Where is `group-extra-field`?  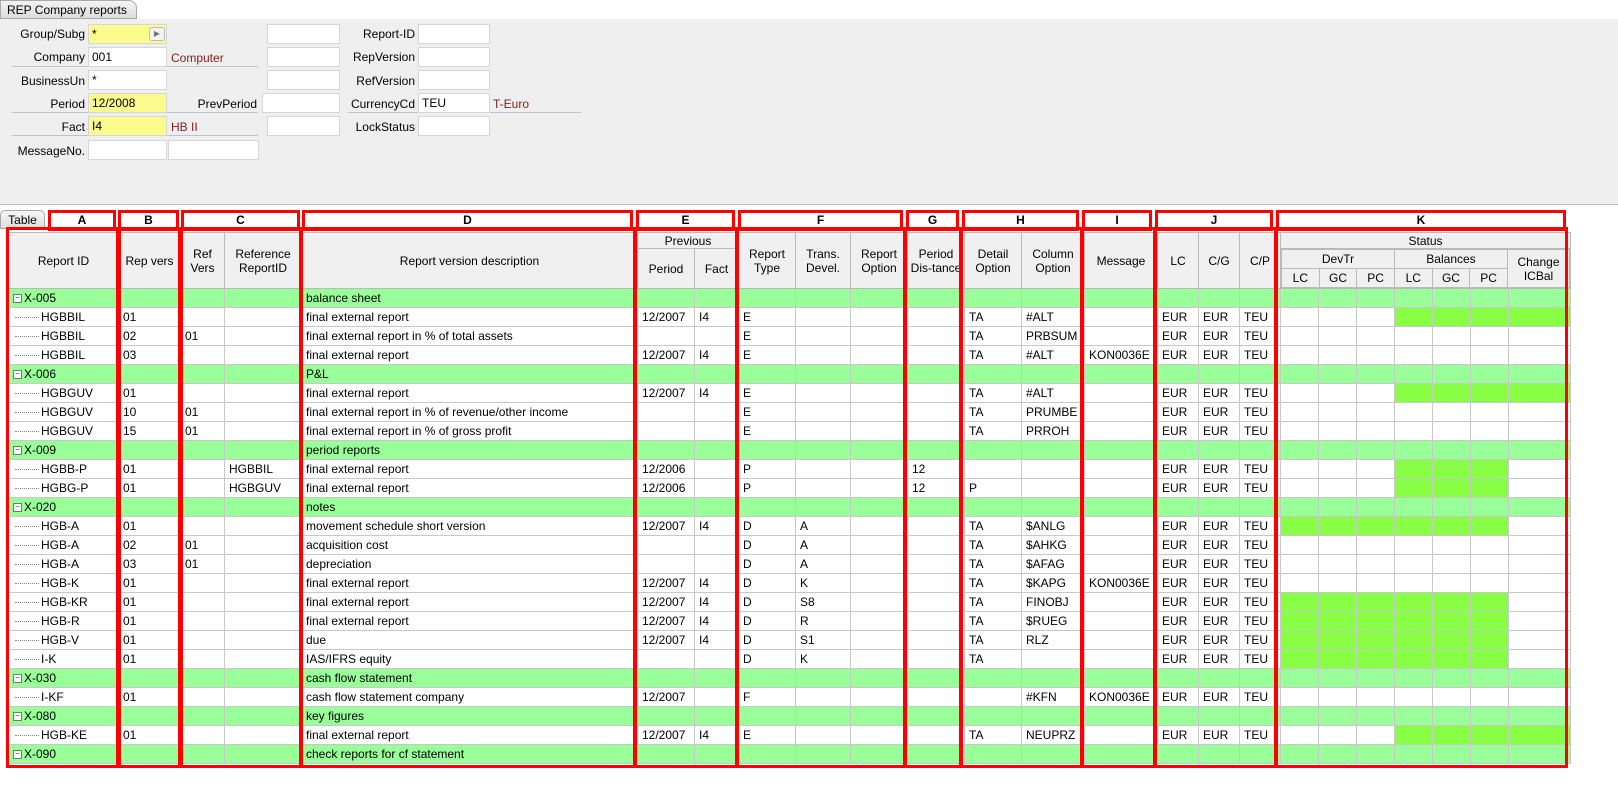 group-extra-field is located at coordinates (303, 34).